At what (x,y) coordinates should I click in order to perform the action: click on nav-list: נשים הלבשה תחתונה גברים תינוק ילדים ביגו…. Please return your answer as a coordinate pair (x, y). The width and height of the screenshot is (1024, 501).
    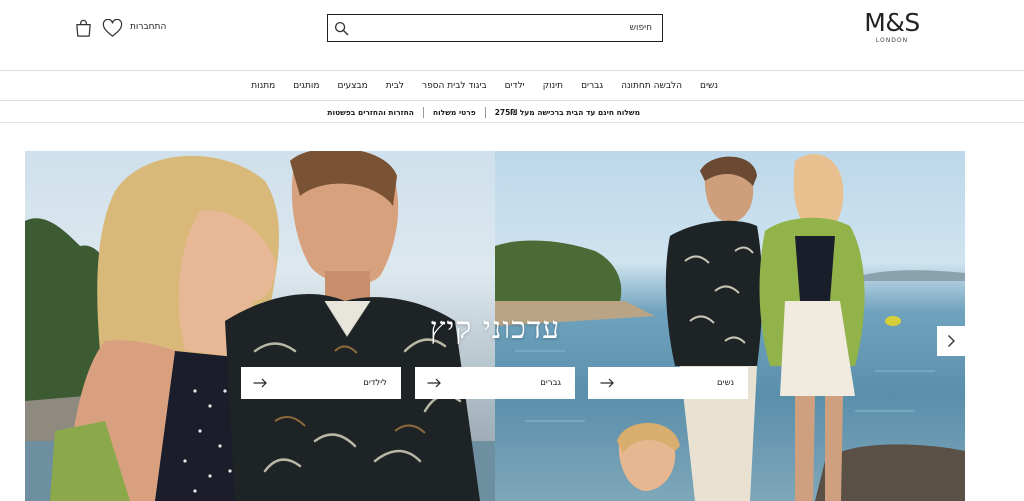
    Looking at the image, I should click on (484, 86).